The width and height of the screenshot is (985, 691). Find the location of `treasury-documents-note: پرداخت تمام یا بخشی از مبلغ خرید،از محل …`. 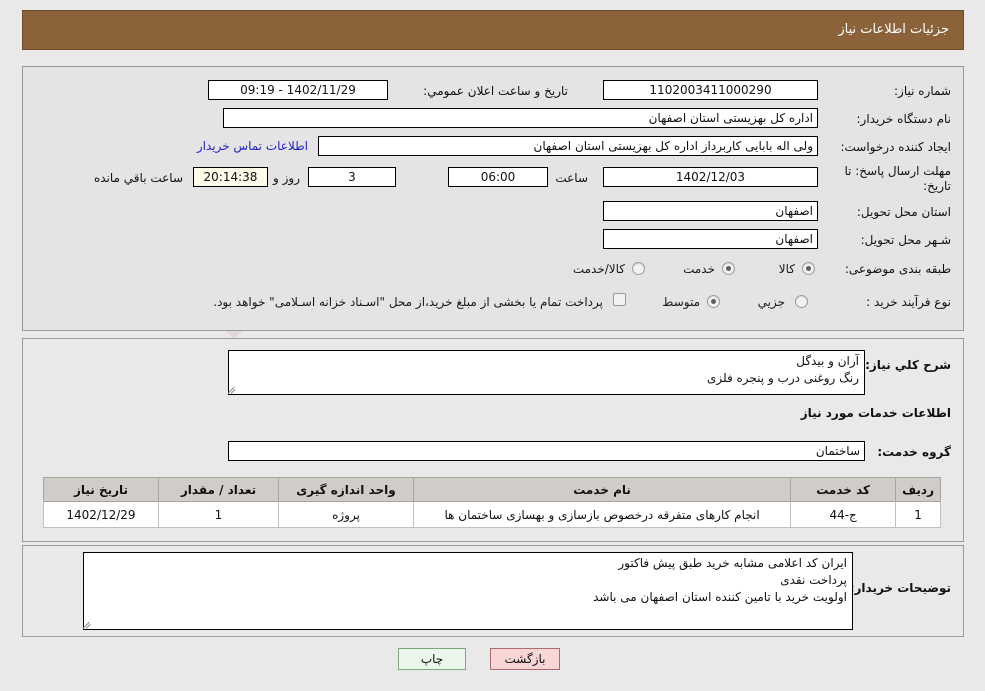

treasury-documents-note: پرداخت تمام یا بخشی از مبلغ خرید،از محل … is located at coordinates (408, 302).